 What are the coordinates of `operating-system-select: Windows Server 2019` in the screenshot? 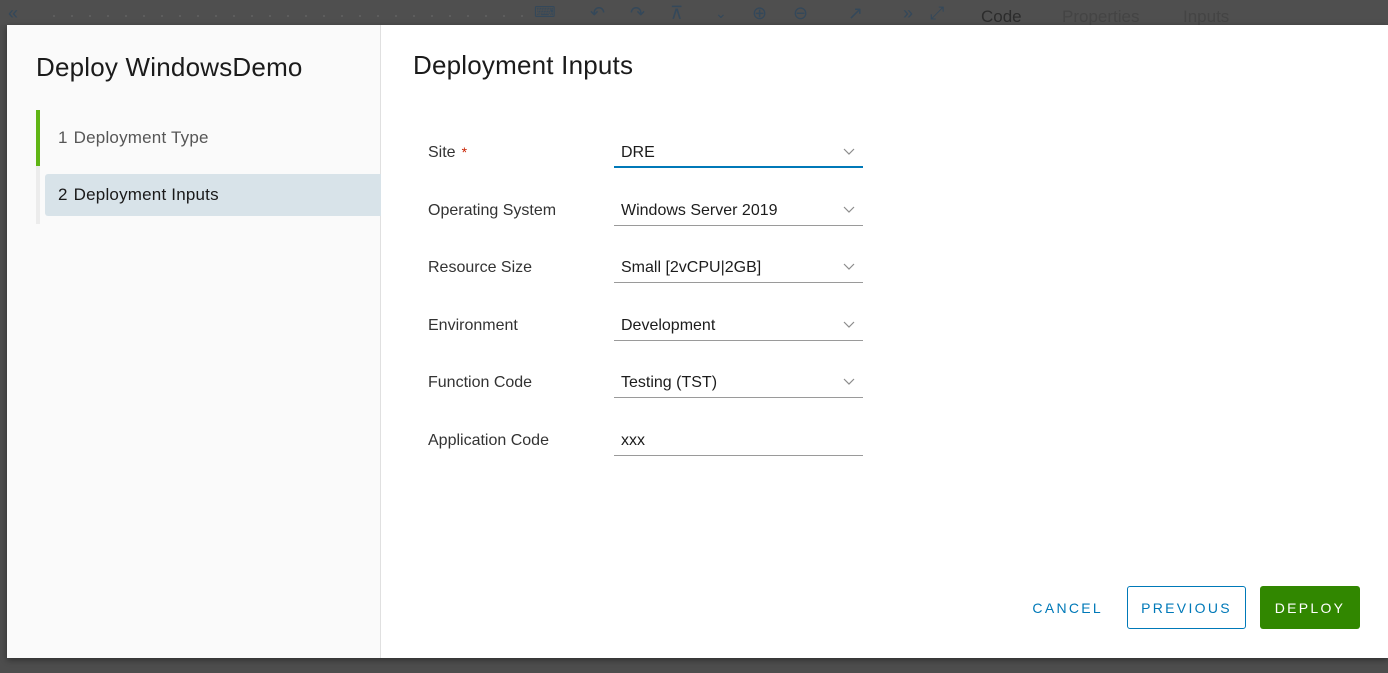 It's located at (738, 208).